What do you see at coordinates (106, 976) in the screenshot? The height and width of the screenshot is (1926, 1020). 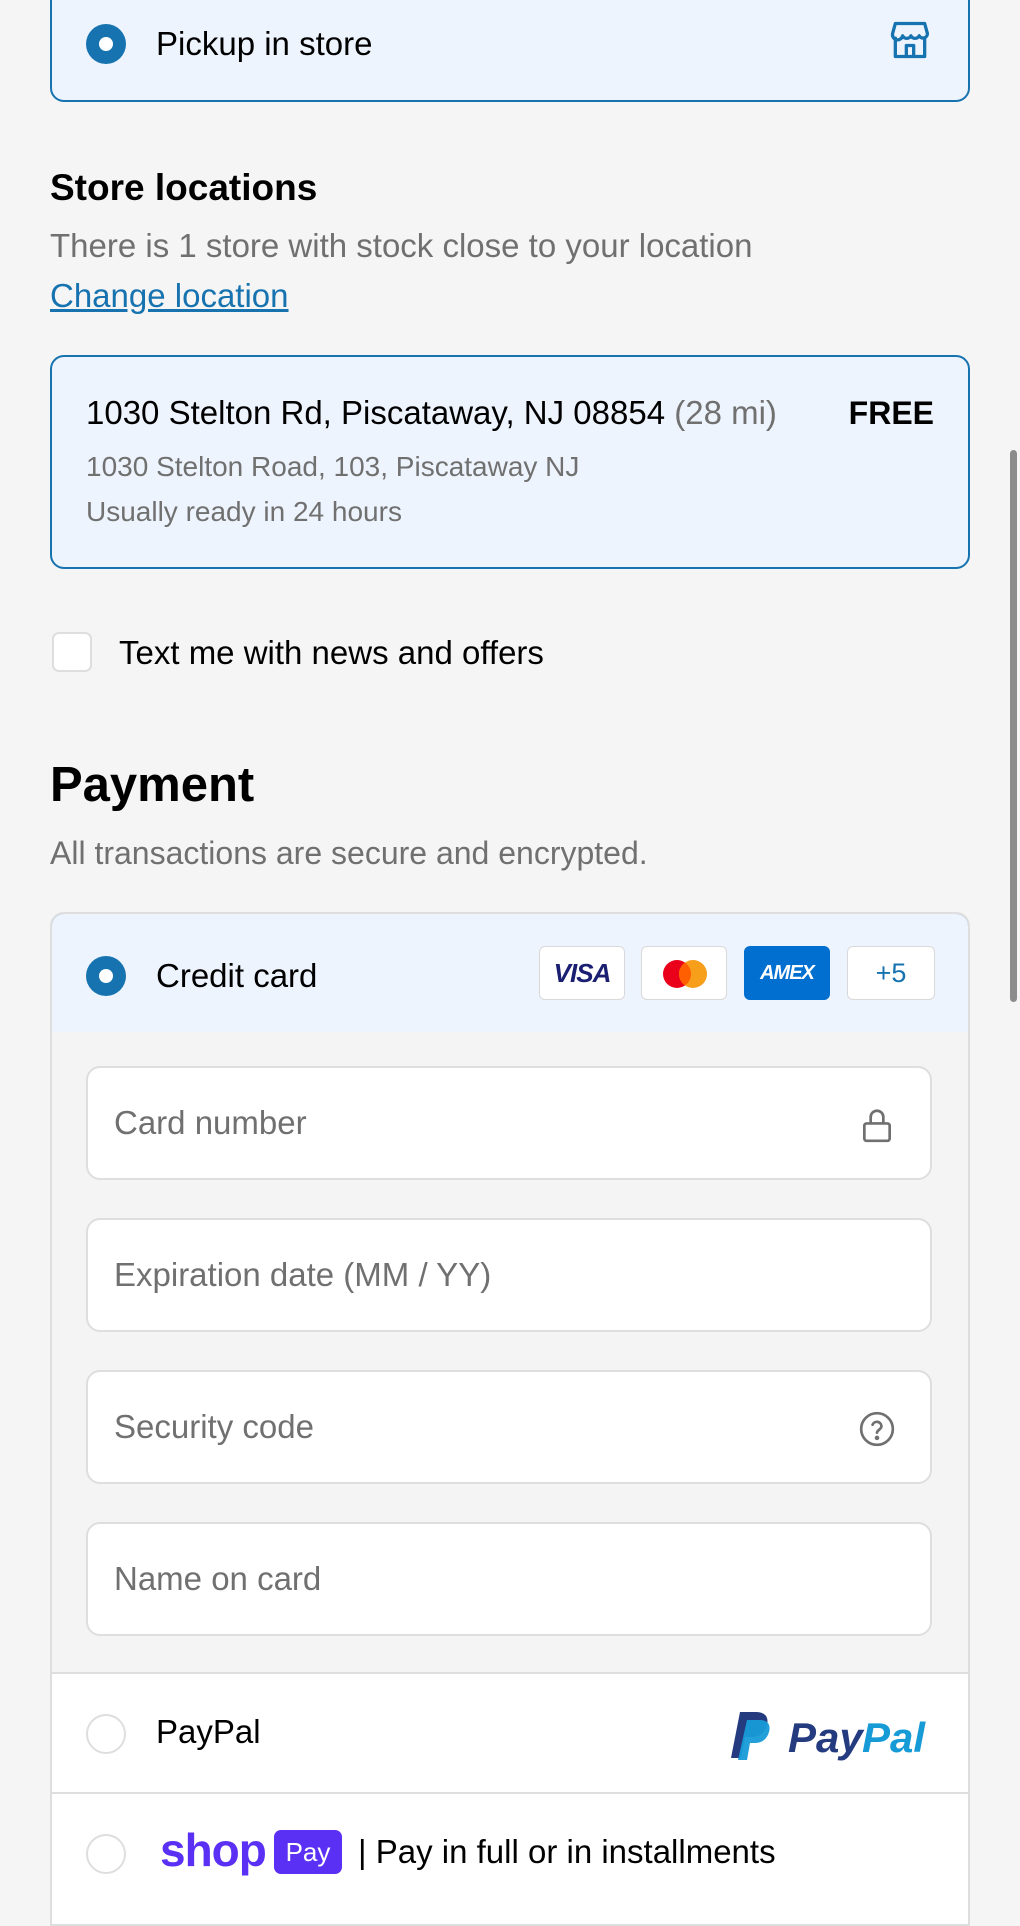 I see `credit-card-radio` at bounding box center [106, 976].